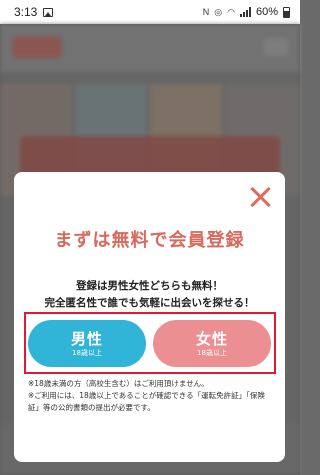 The width and height of the screenshot is (320, 475). What do you see at coordinates (86, 338) in the screenshot?
I see `male-label: 男性` at bounding box center [86, 338].